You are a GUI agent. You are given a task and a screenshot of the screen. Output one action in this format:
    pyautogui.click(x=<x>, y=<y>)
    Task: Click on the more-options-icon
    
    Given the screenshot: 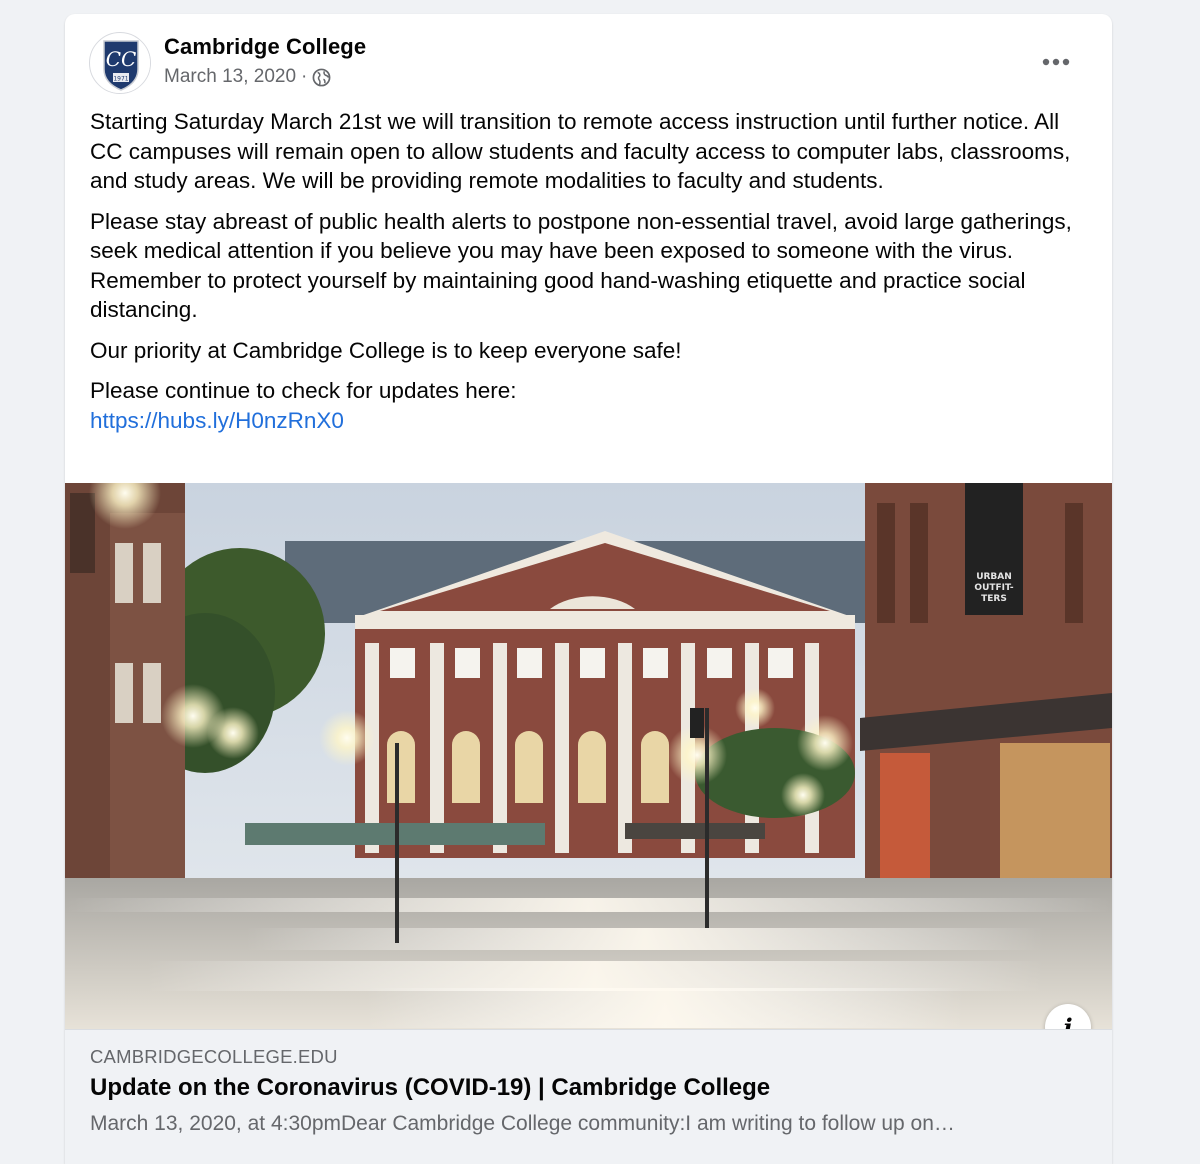 What is the action you would take?
    pyautogui.click(x=1056, y=62)
    